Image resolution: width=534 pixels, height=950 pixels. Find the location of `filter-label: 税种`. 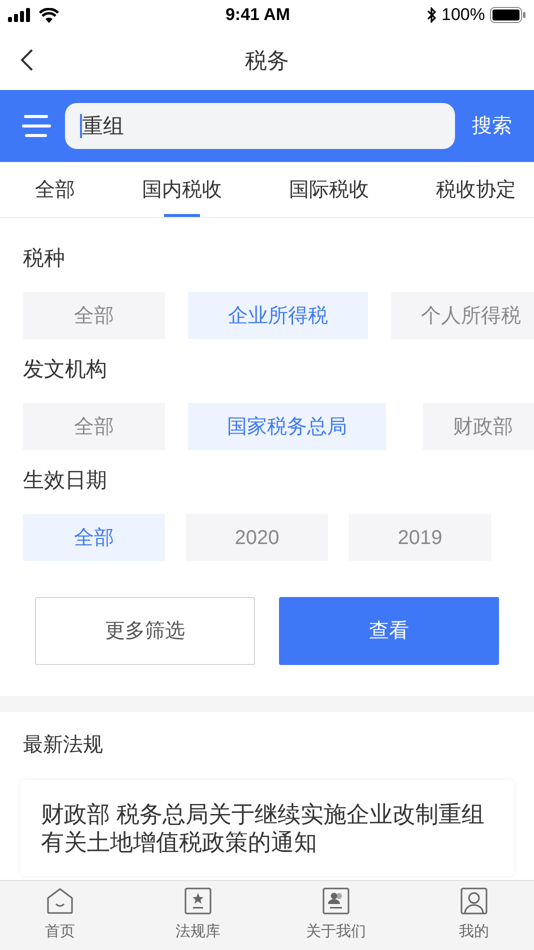

filter-label: 税种 is located at coordinates (44, 259).